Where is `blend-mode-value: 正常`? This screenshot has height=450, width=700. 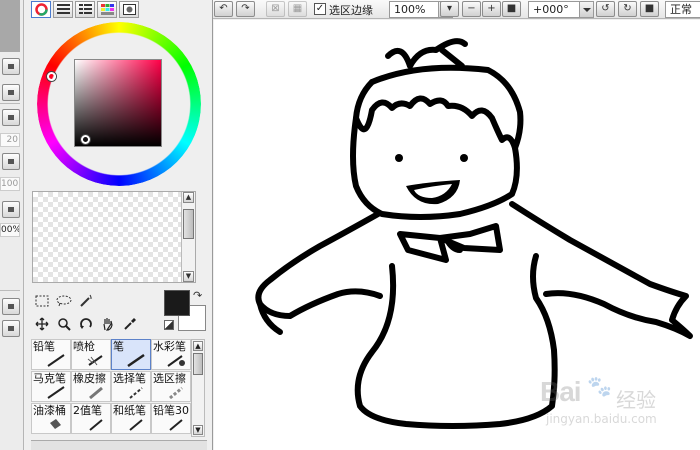
blend-mode-value: 正常 is located at coordinates (681, 9).